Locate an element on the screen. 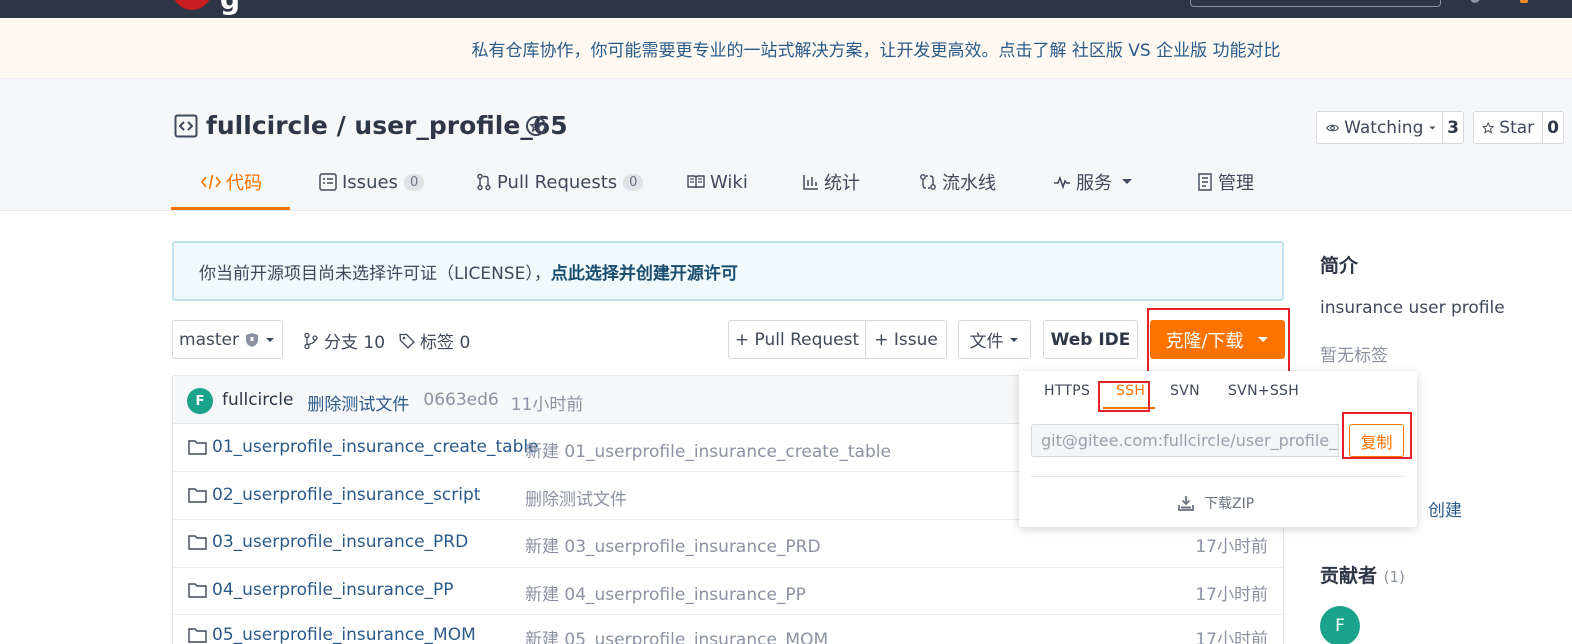 The image size is (1572, 644). tab-label: 服务 is located at coordinates (1094, 183).